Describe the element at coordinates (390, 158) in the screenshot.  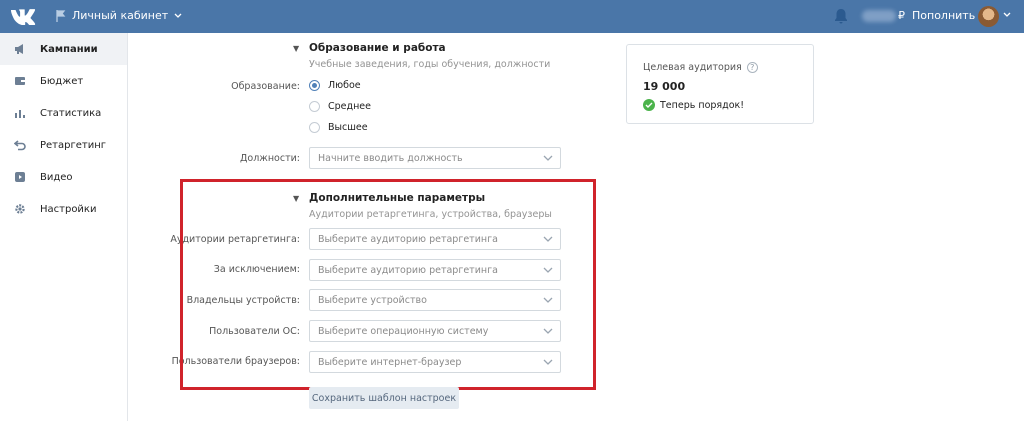
I see `positions-placeholder: Начните вводить должность` at that location.